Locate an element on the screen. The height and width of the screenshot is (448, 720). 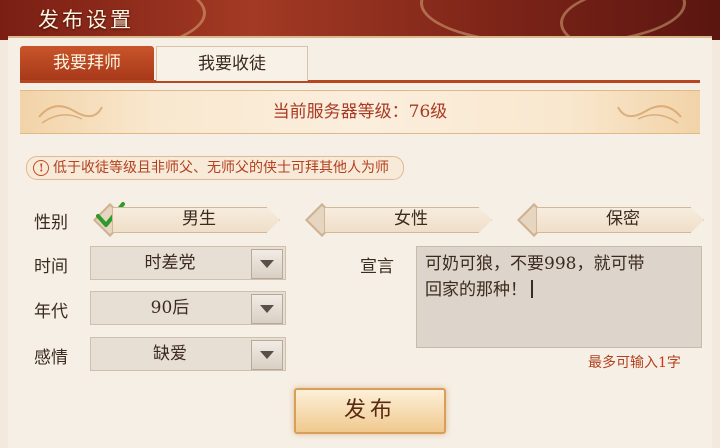
declaration-line: 回家的那种！ is located at coordinates (476, 290).